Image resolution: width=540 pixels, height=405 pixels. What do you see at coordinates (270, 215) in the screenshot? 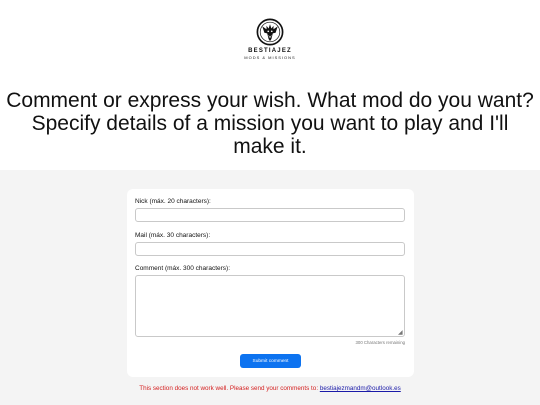
I see `nick-input` at bounding box center [270, 215].